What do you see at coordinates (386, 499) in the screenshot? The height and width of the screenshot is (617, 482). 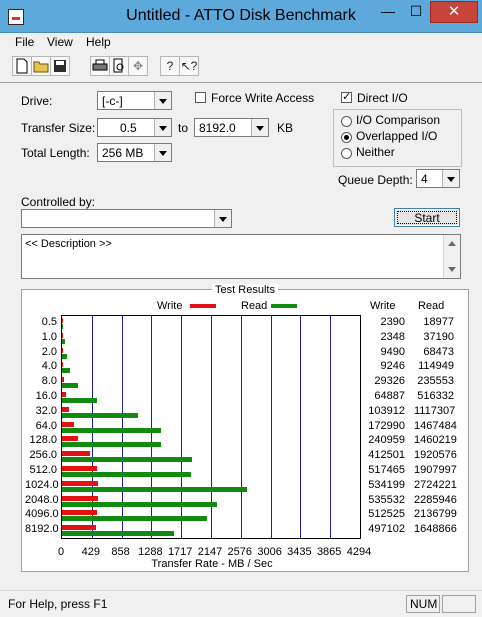 I see `write-value: 535532` at bounding box center [386, 499].